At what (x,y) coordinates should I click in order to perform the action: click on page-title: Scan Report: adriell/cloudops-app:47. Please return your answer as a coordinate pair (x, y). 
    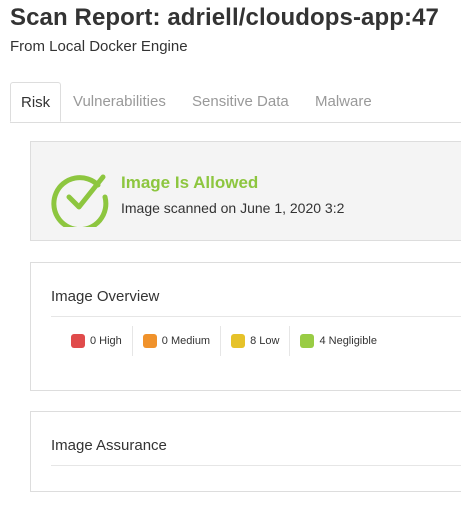
    Looking at the image, I should click on (225, 17).